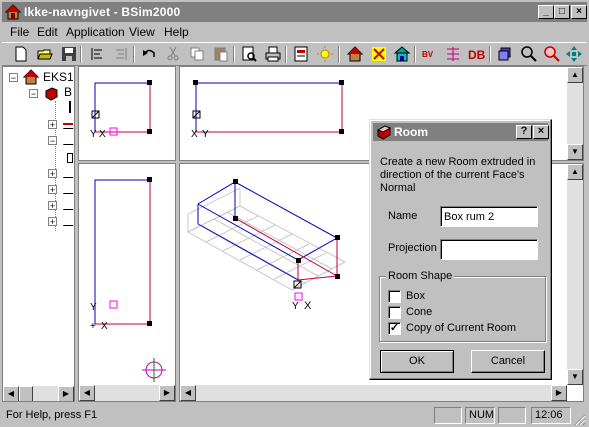 The height and width of the screenshot is (427, 589). Describe the element at coordinates (197, 54) in the screenshot. I see `copy-icon` at that location.